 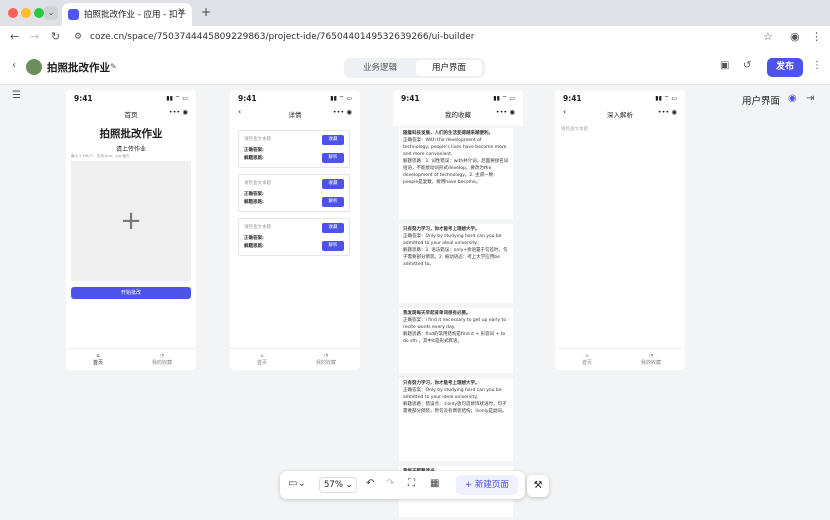 What do you see at coordinates (135, 15) in the screenshot?
I see `tab-title: 拍照批改作业 - 应用 - 扣子` at bounding box center [135, 15].